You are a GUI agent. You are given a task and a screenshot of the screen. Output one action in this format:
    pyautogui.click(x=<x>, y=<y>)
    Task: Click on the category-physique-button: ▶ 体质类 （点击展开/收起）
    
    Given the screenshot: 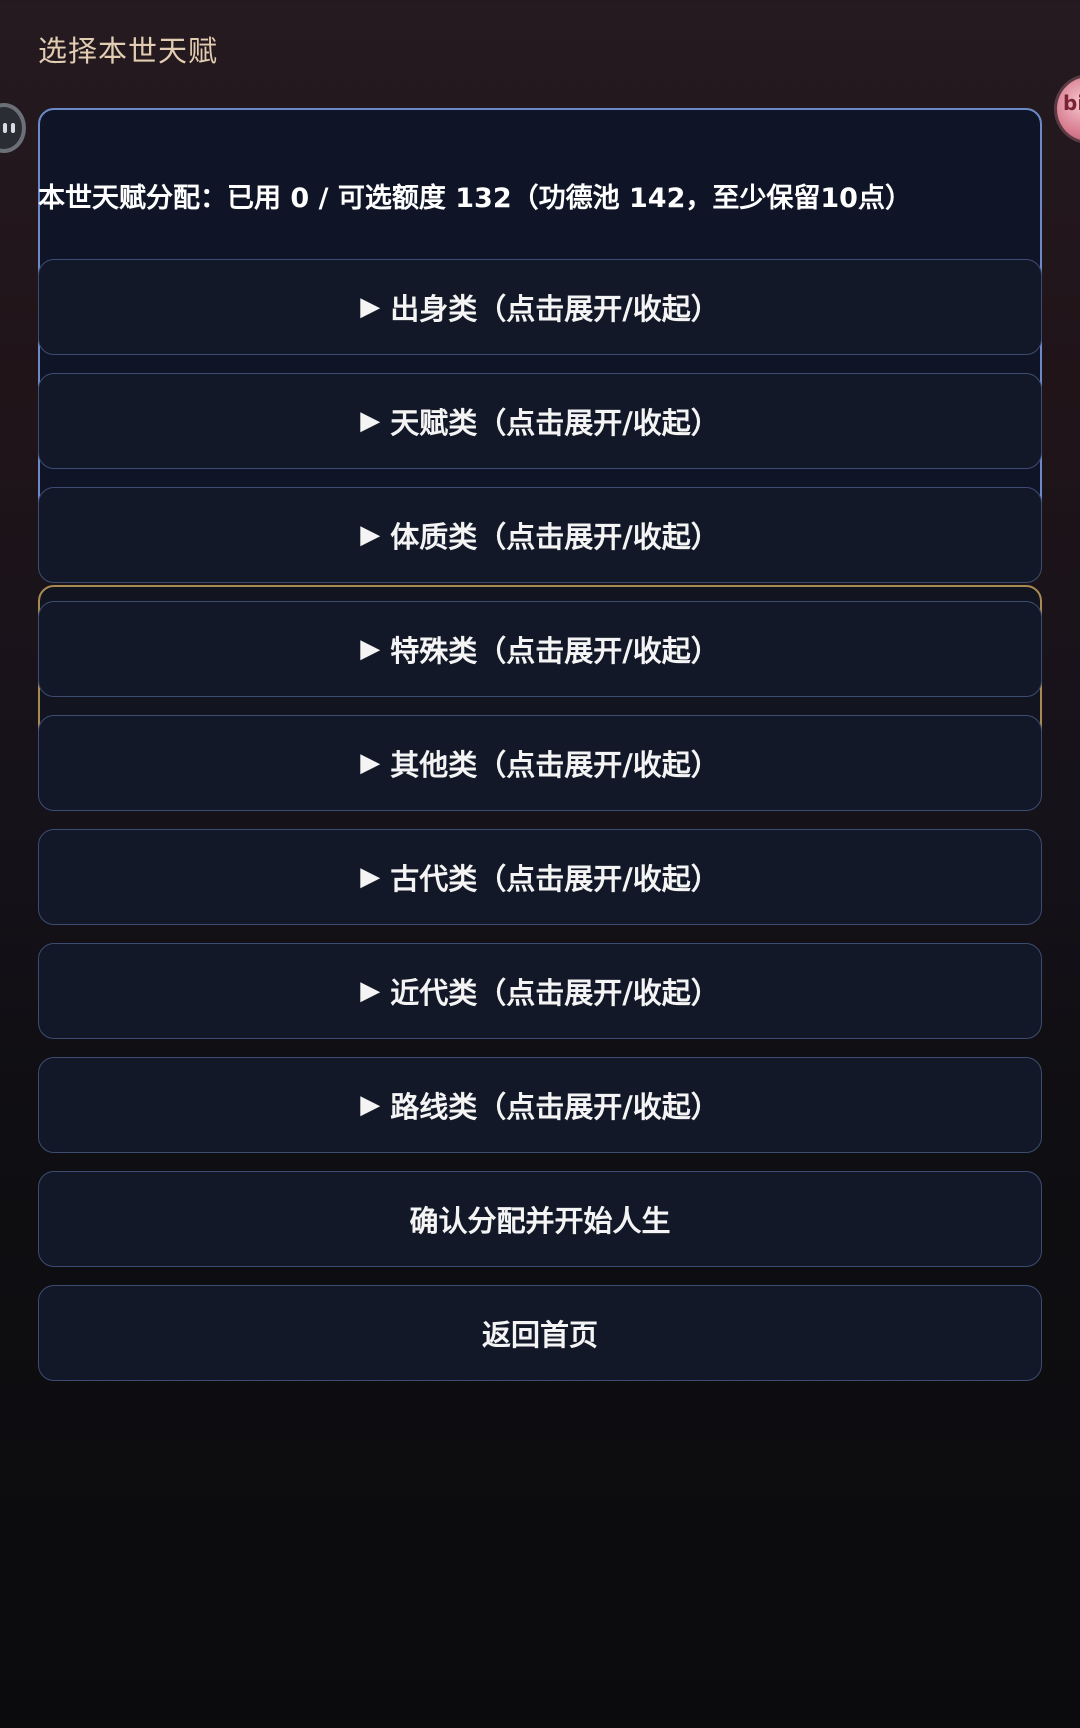 What is the action you would take?
    pyautogui.click(x=540, y=535)
    